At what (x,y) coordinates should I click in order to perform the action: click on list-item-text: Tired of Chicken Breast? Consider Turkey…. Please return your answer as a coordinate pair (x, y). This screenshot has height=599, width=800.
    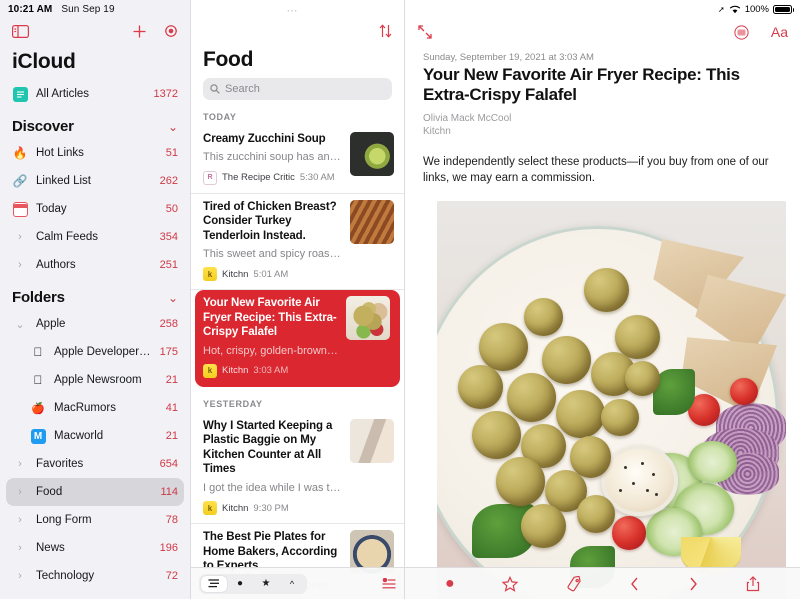
    Looking at the image, I should click on (272, 241).